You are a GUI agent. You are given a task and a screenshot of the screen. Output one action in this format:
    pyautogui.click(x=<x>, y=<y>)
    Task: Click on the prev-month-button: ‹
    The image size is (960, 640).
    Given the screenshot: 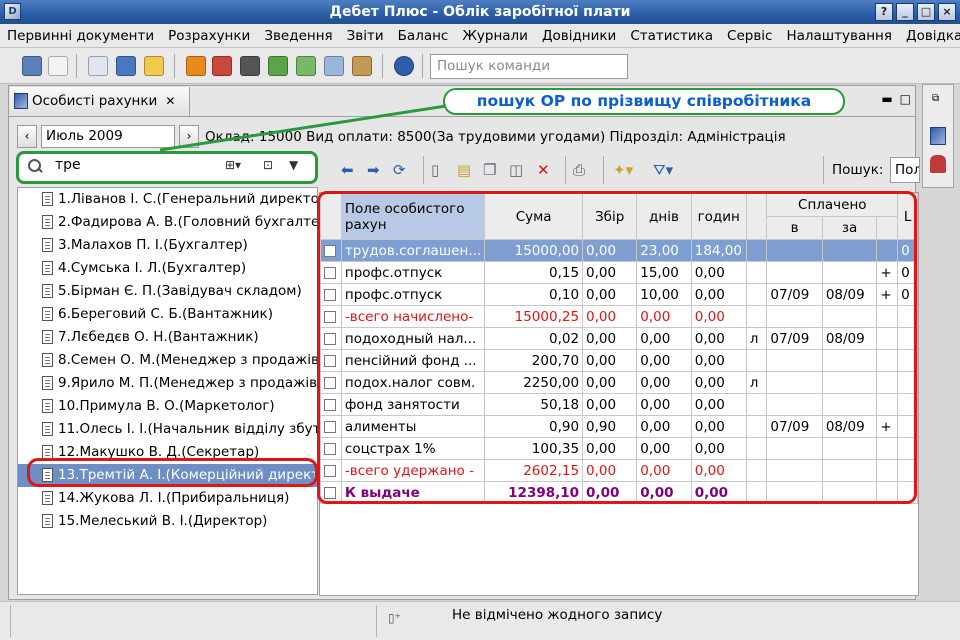 What is the action you would take?
    pyautogui.click(x=27, y=136)
    